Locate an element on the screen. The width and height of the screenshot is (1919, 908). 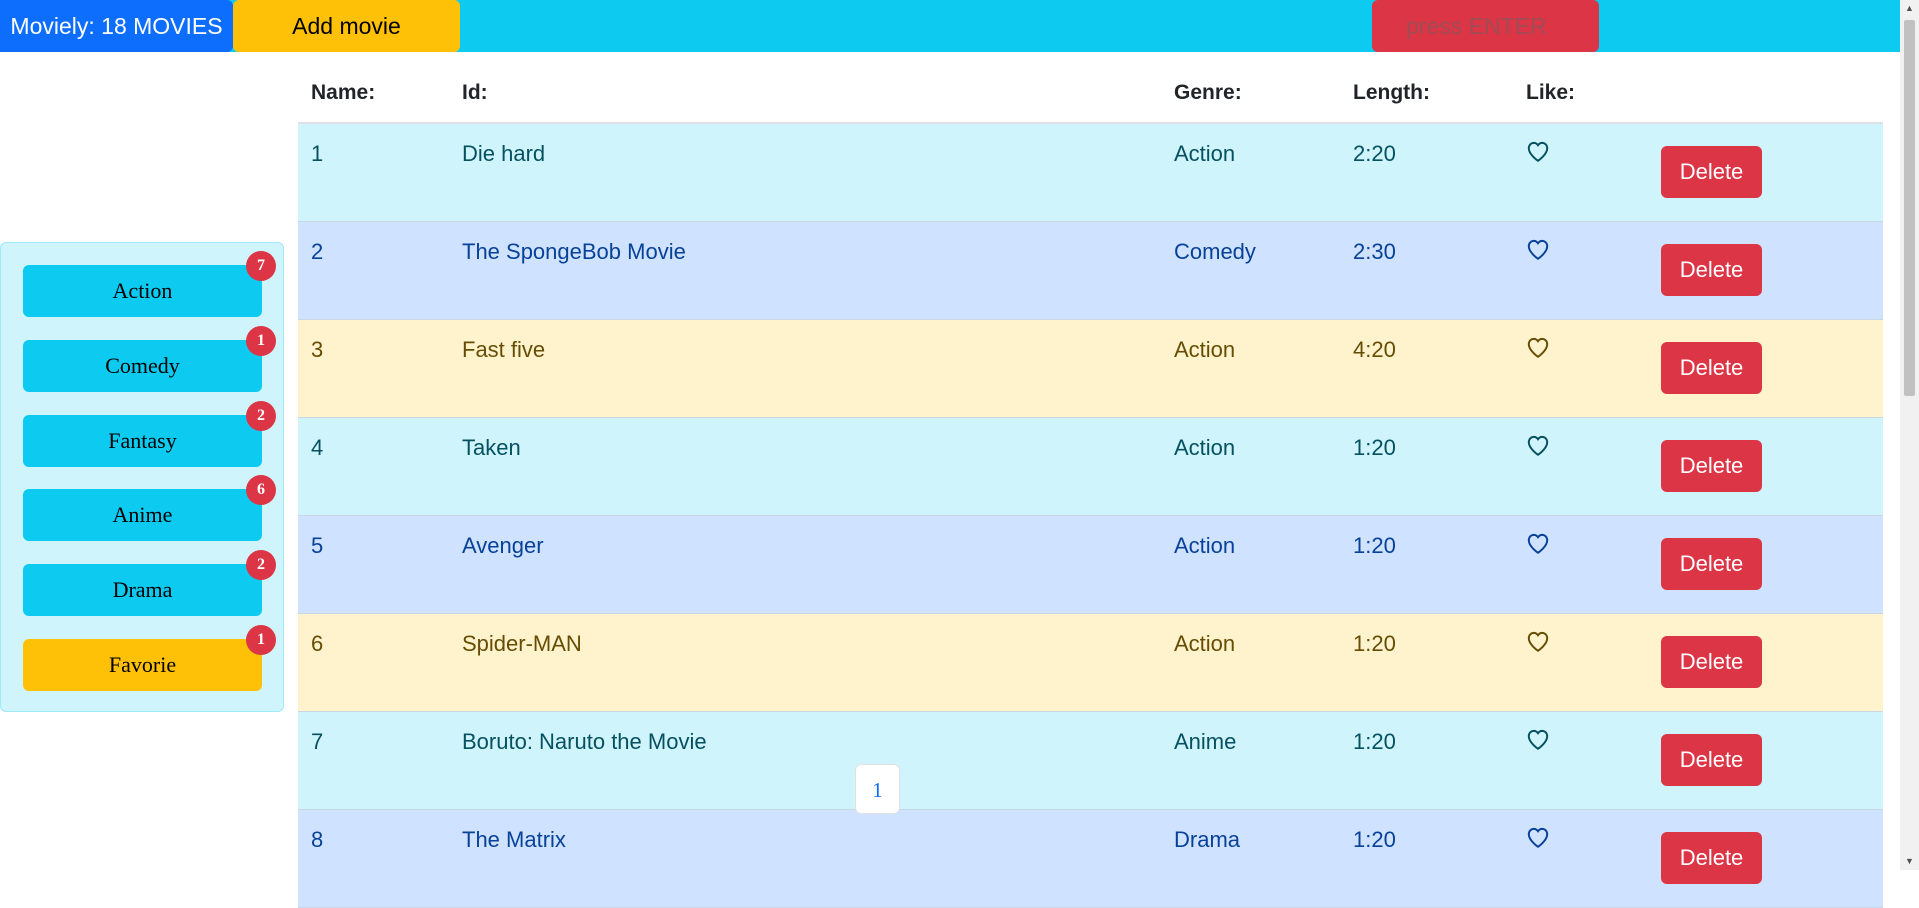
scrollbar-thumb is located at coordinates (1909, 208).